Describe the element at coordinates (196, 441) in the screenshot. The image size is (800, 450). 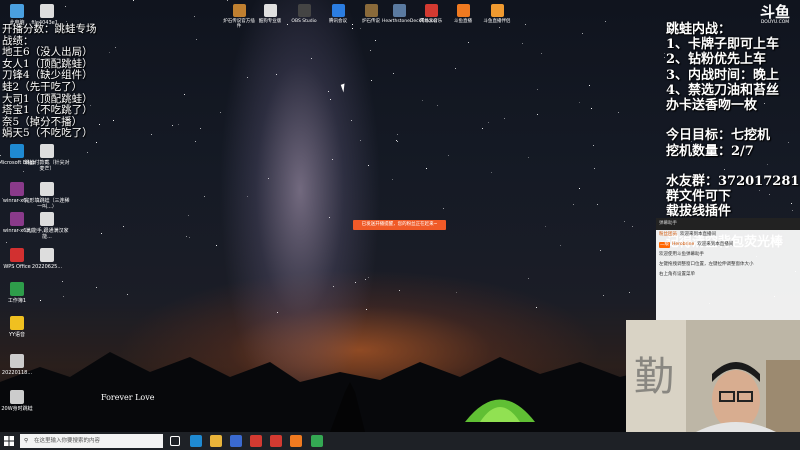
I see `edge-icon` at that location.